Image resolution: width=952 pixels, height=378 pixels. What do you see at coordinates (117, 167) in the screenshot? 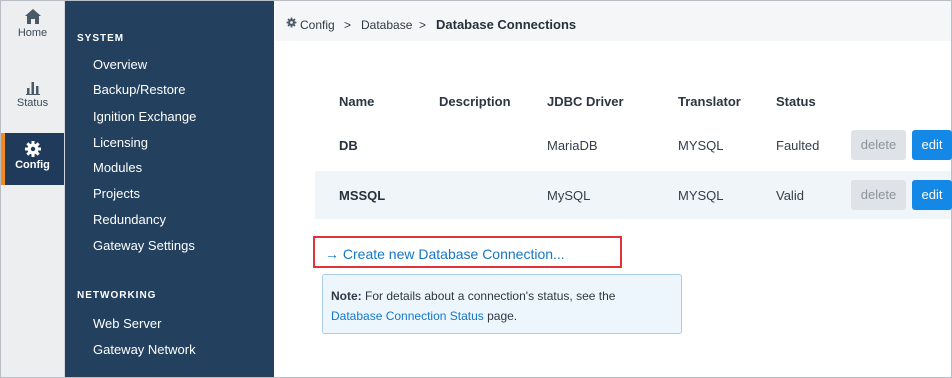
I see `sidebar-item-modules: Modules` at bounding box center [117, 167].